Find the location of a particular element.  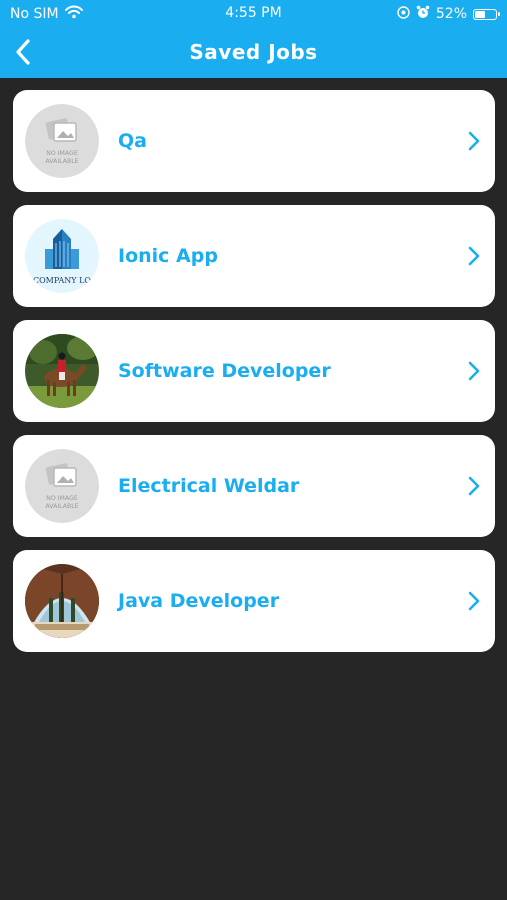

top-bar: No SIM 4:55 PM 52% Saved Jobs is located at coordinates (253, 39).